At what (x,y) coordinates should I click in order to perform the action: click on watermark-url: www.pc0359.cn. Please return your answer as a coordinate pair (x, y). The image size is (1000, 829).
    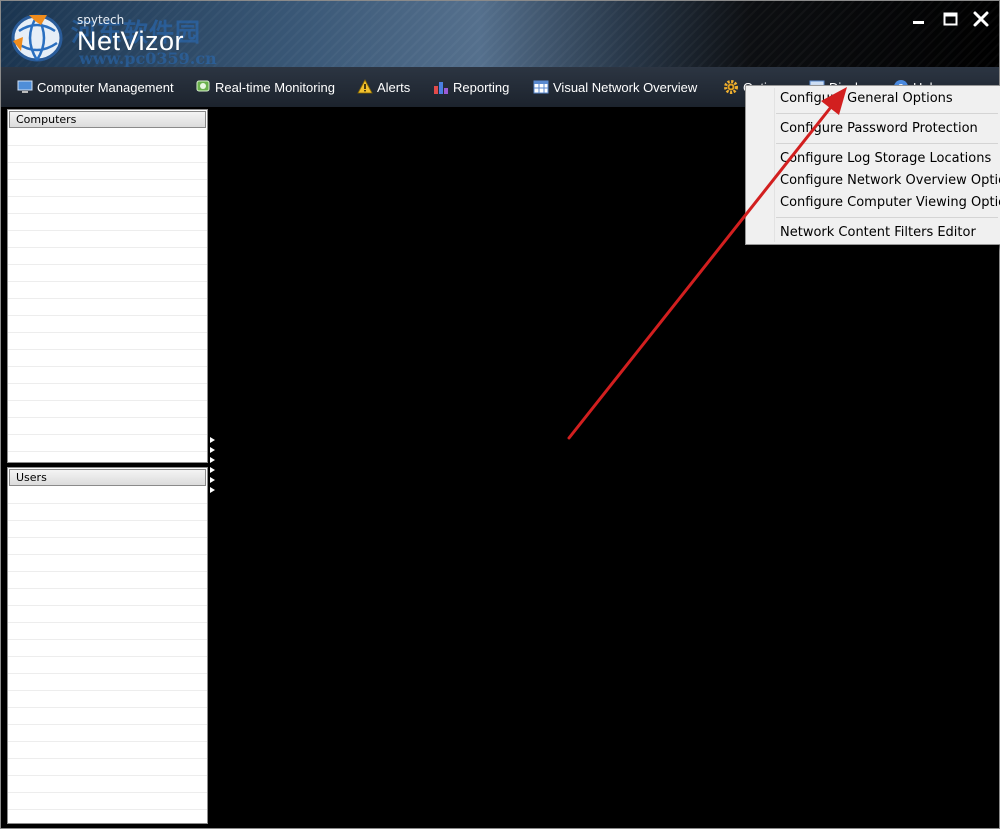
    Looking at the image, I should click on (148, 58).